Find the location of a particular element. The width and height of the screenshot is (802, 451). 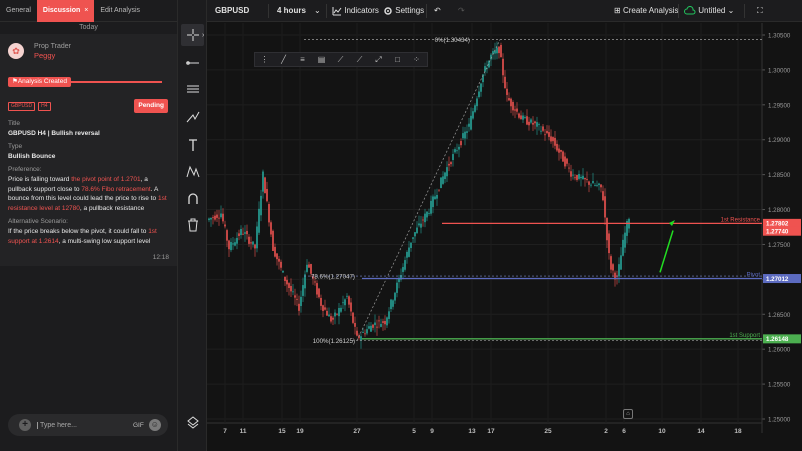

magnet-tool is located at coordinates (192, 199).